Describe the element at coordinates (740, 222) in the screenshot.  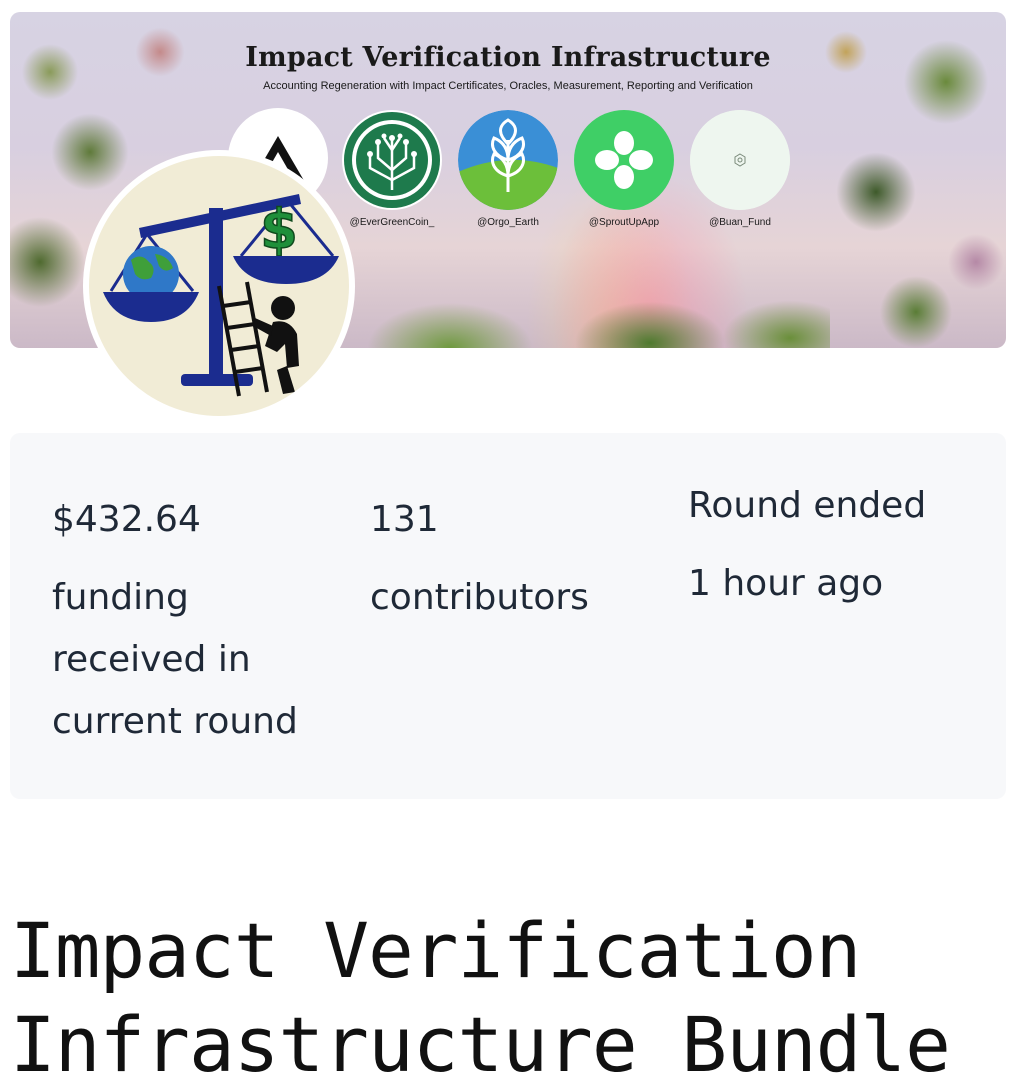
I see `partner-handle-buan-fund: @Buan_Fund` at that location.